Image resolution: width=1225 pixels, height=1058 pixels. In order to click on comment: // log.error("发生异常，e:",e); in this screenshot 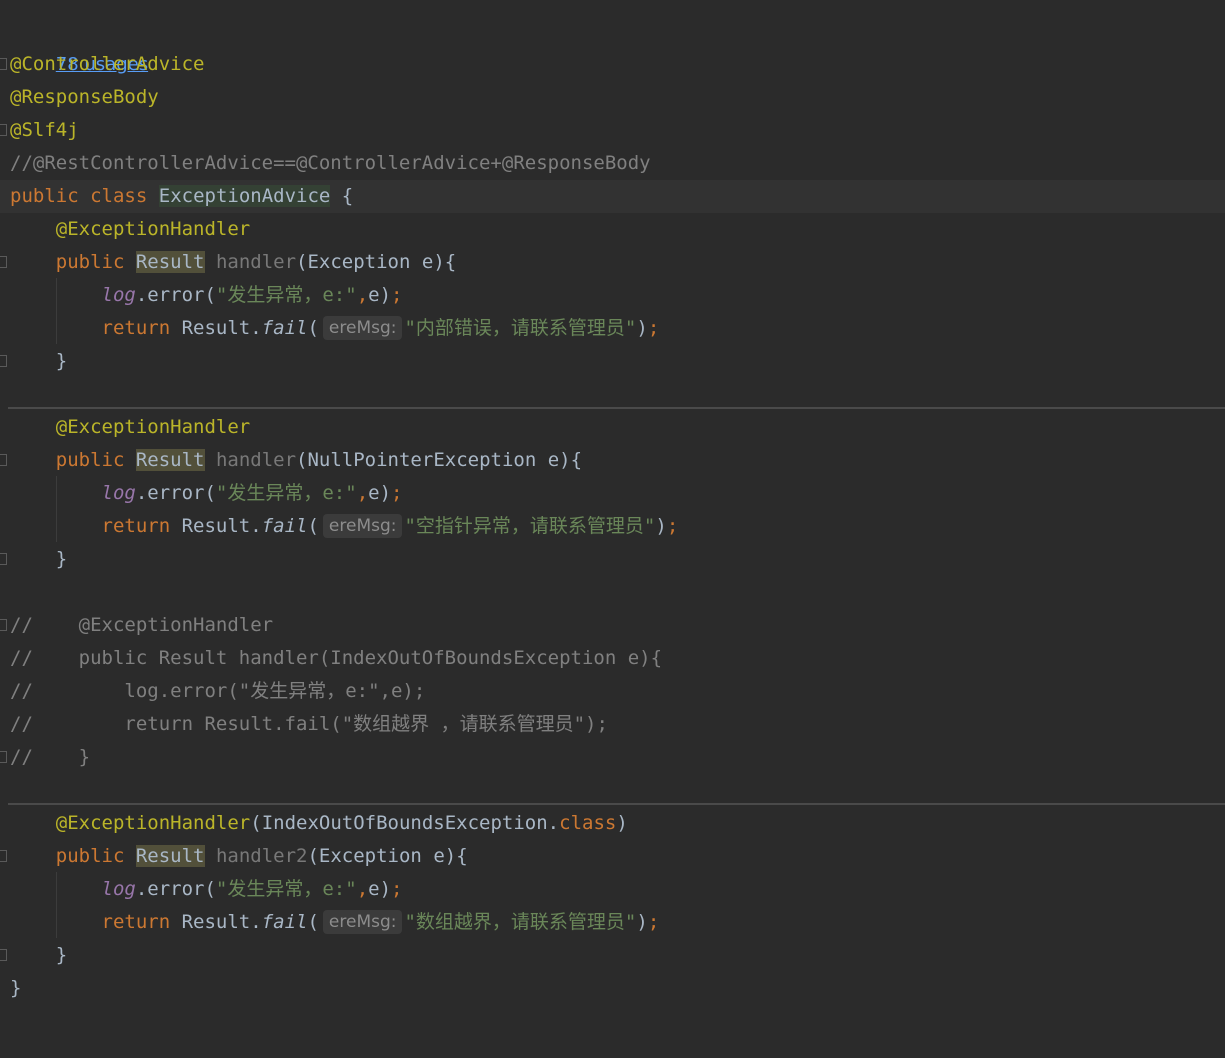, I will do `click(218, 691)`.